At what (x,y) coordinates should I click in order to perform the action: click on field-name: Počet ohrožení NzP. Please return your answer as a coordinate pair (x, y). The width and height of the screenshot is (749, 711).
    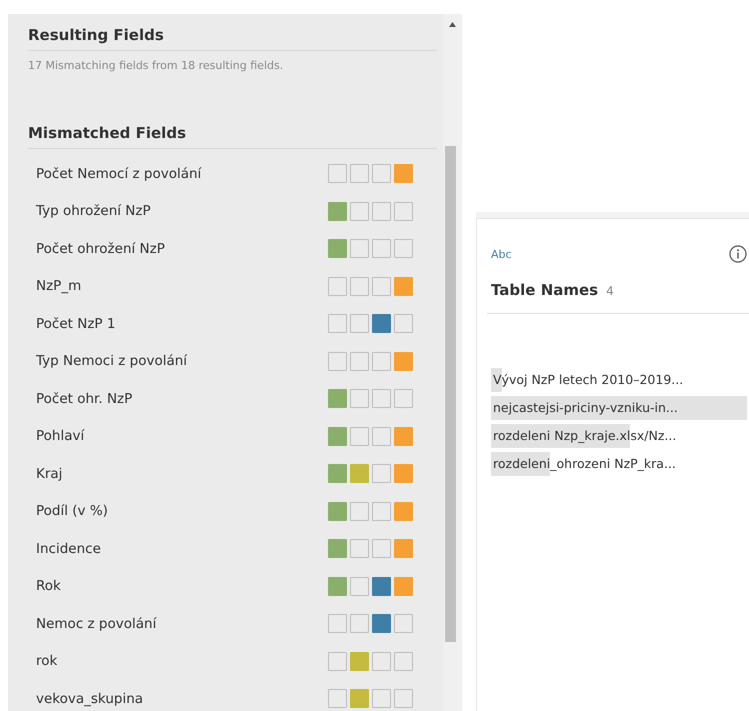
    Looking at the image, I should click on (100, 248).